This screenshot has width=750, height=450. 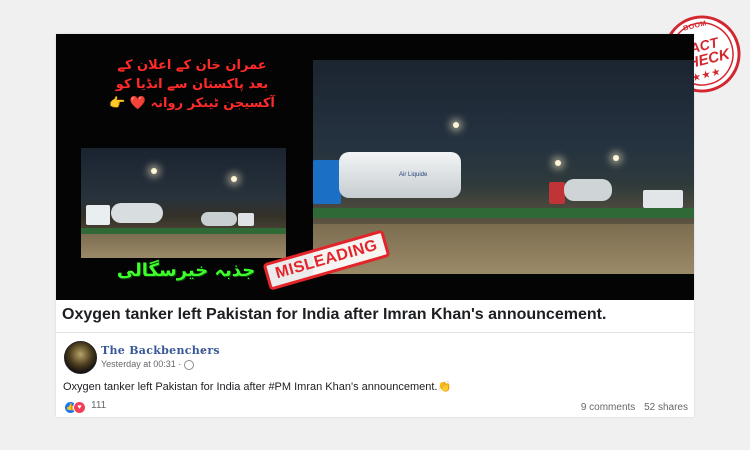 What do you see at coordinates (189, 365) in the screenshot?
I see `globe-icon` at bounding box center [189, 365].